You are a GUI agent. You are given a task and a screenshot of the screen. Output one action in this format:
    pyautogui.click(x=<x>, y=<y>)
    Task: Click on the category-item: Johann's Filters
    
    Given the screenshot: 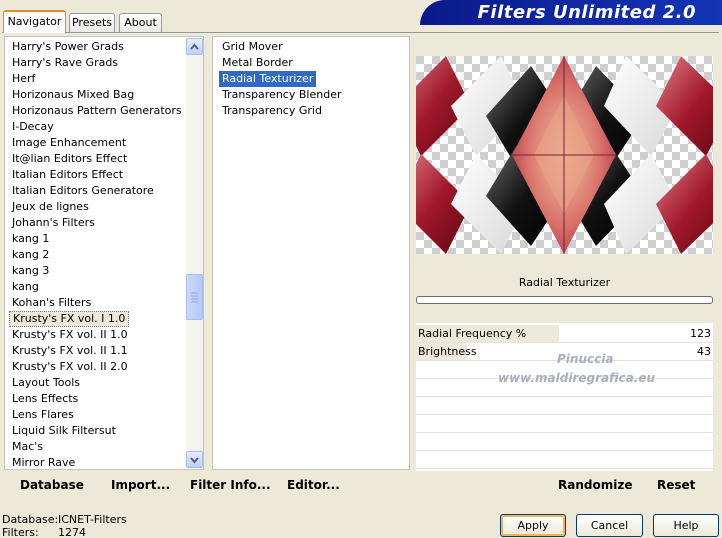 What is the action you would take?
    pyautogui.click(x=53, y=223)
    